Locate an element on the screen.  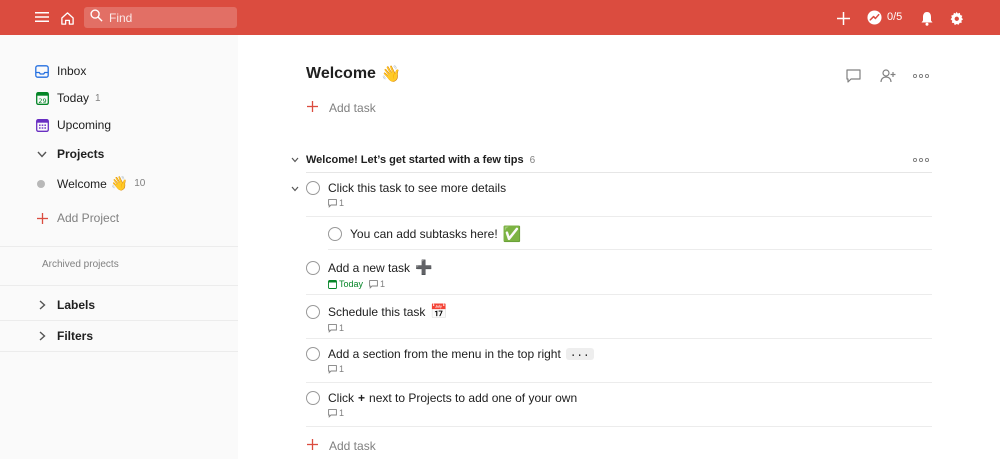
archived-projects-link: Archived projects is located at coordinates (80, 264).